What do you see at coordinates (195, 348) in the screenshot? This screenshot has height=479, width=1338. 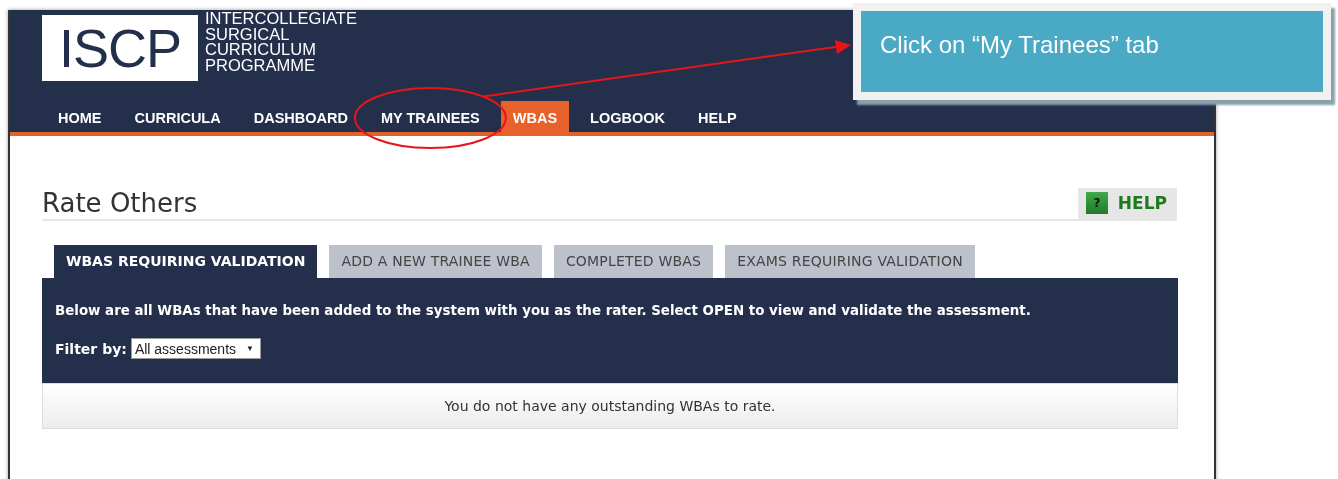 I see `filter-dropdown: All assessments ▼` at bounding box center [195, 348].